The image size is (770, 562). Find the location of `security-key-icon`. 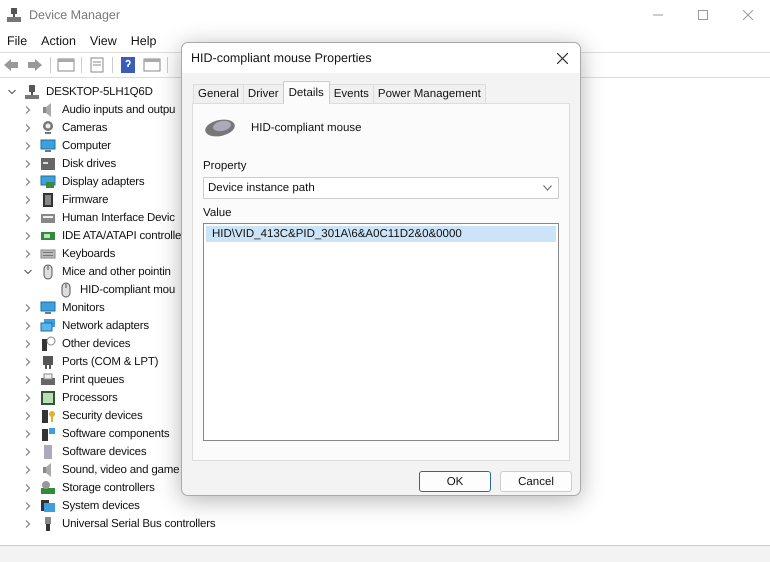

security-key-icon is located at coordinates (48, 416).